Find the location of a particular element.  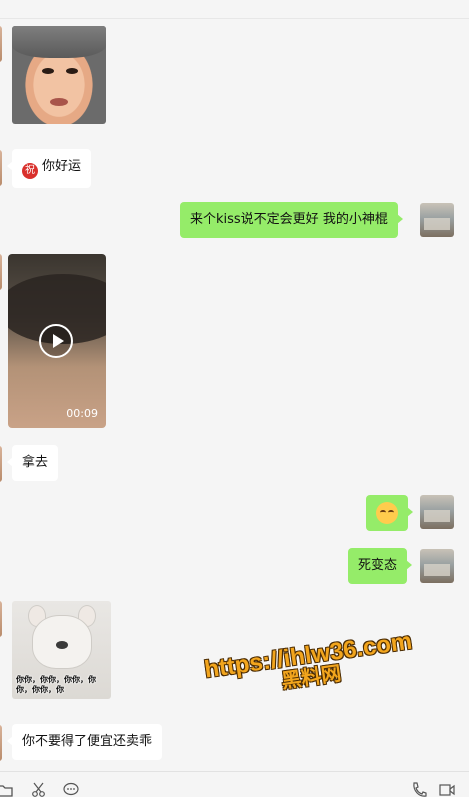

scissors-icon is located at coordinates (39, 789).